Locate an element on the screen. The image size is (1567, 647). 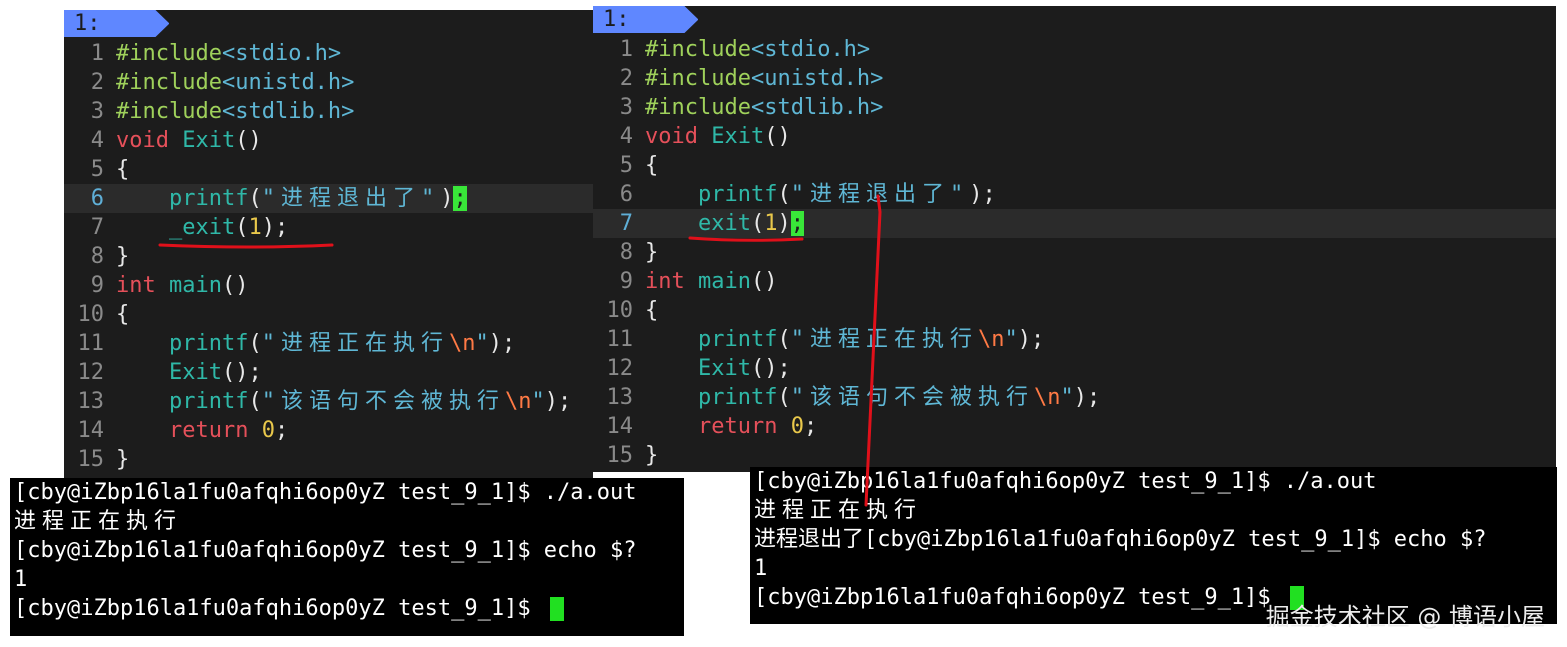
function-call: Exit is located at coordinates (724, 368).